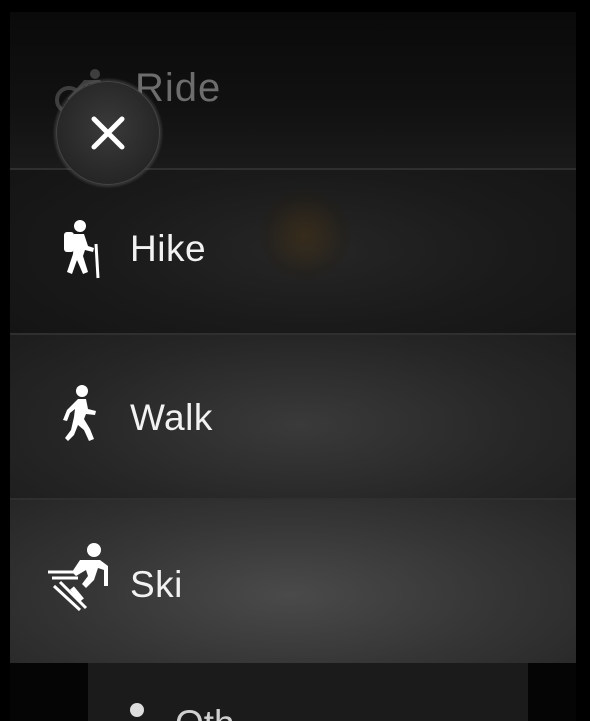 Image resolution: width=590 pixels, height=721 pixels. What do you see at coordinates (171, 417) in the screenshot?
I see `menu-item-label: Walk` at bounding box center [171, 417].